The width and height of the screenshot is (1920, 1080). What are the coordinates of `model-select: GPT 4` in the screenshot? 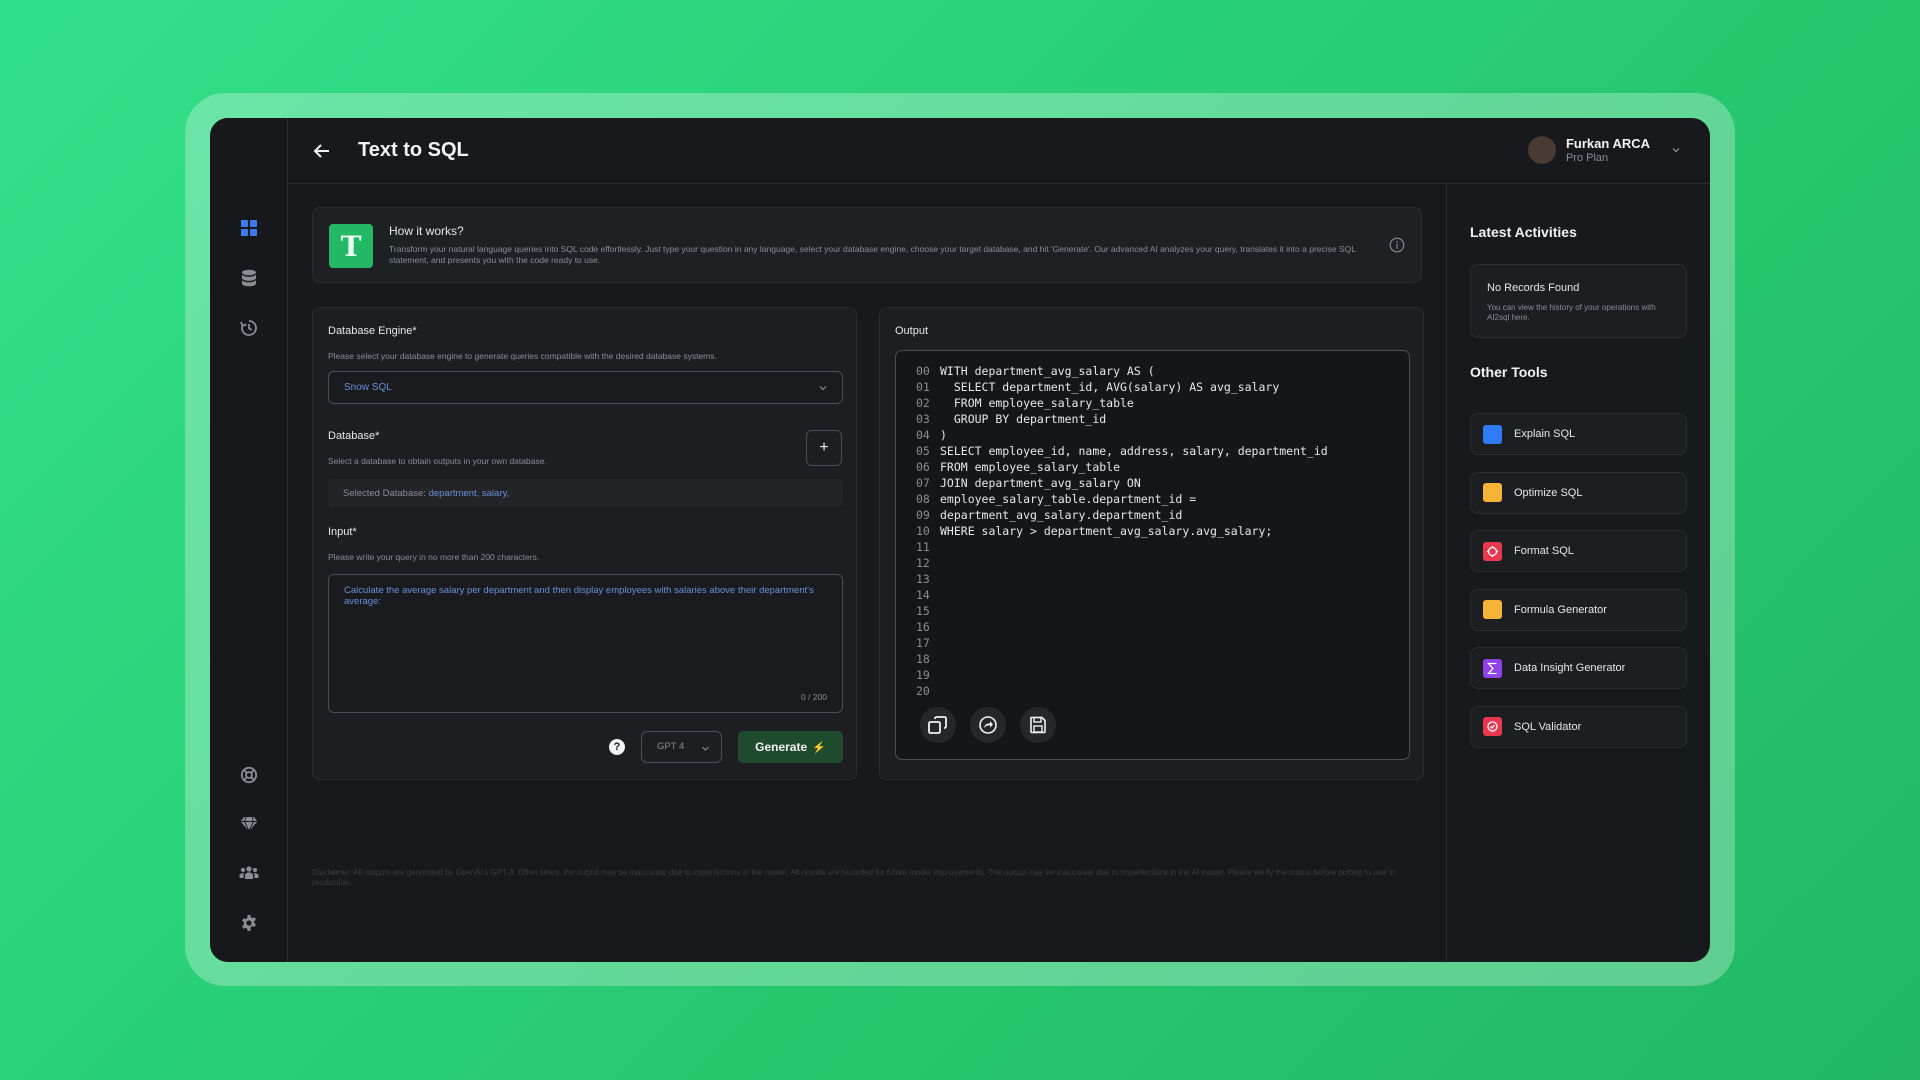 It's located at (681, 747).